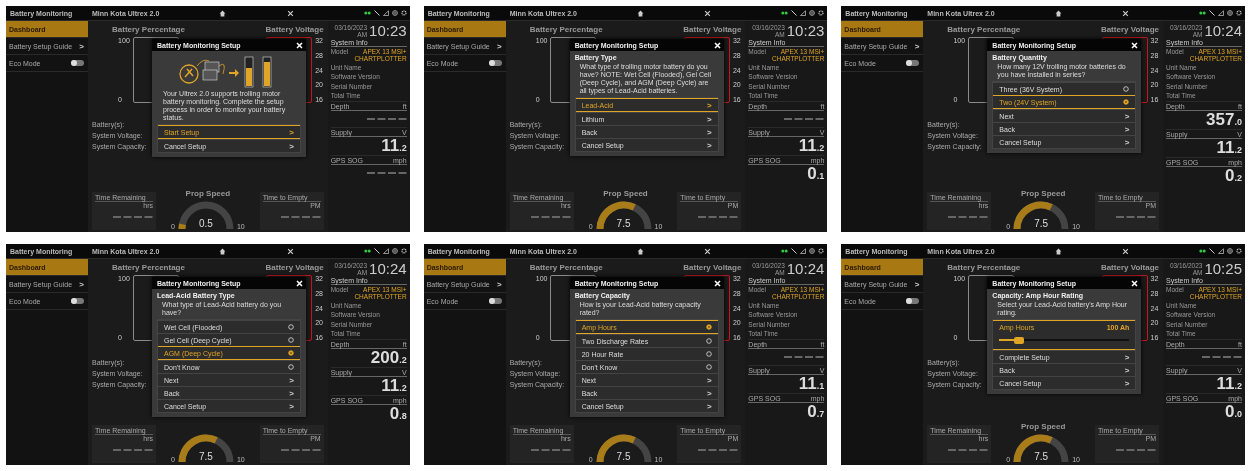 The height and width of the screenshot is (471, 1251). I want to click on prop-speed-value: 0.5, so click(205, 223).